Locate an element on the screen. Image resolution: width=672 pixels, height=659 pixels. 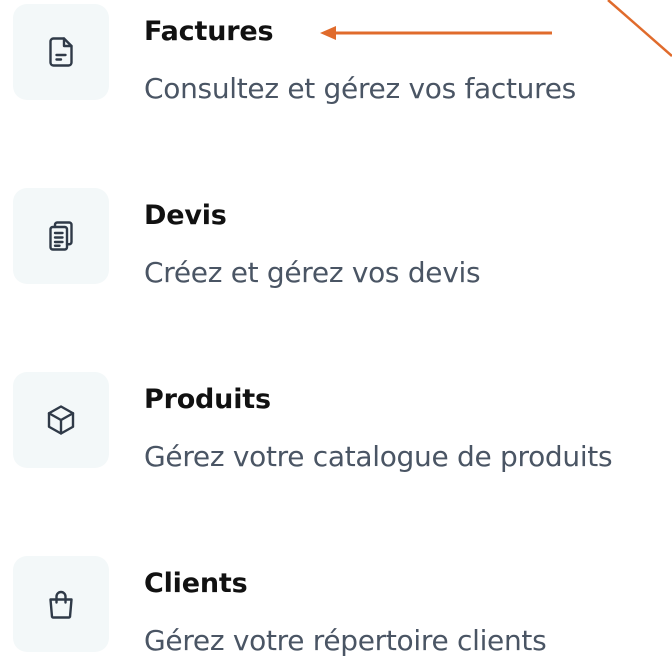
invoice-file-icon is located at coordinates (61, 52).